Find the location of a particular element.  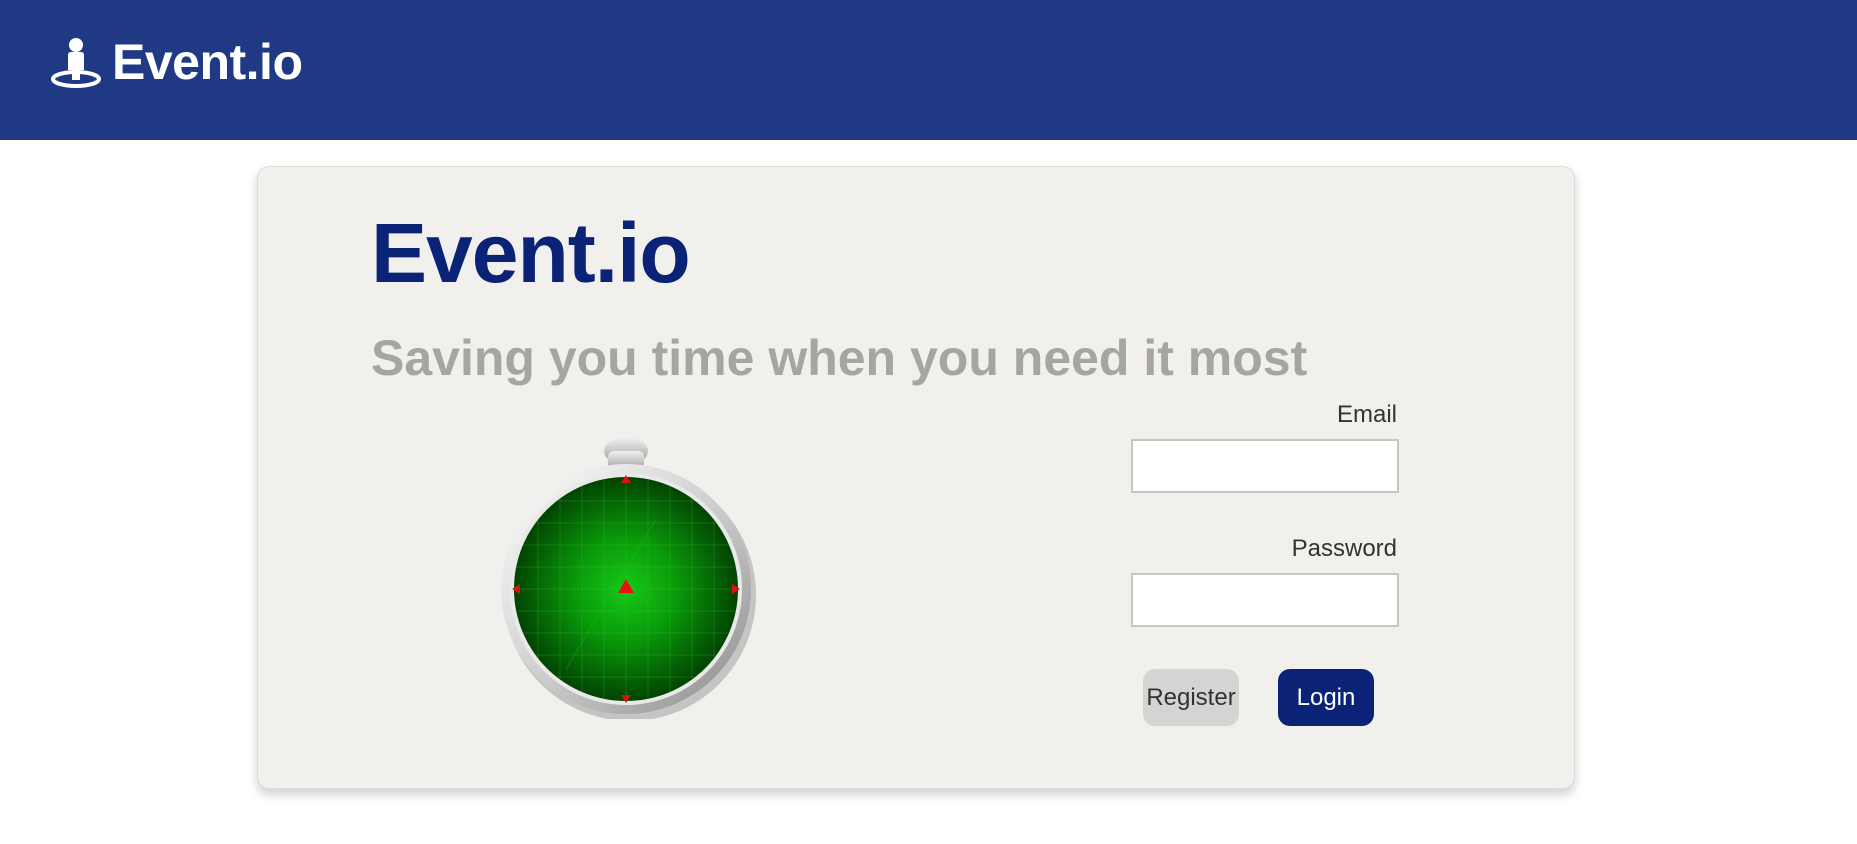

brand-name: Event.io is located at coordinates (207, 62).